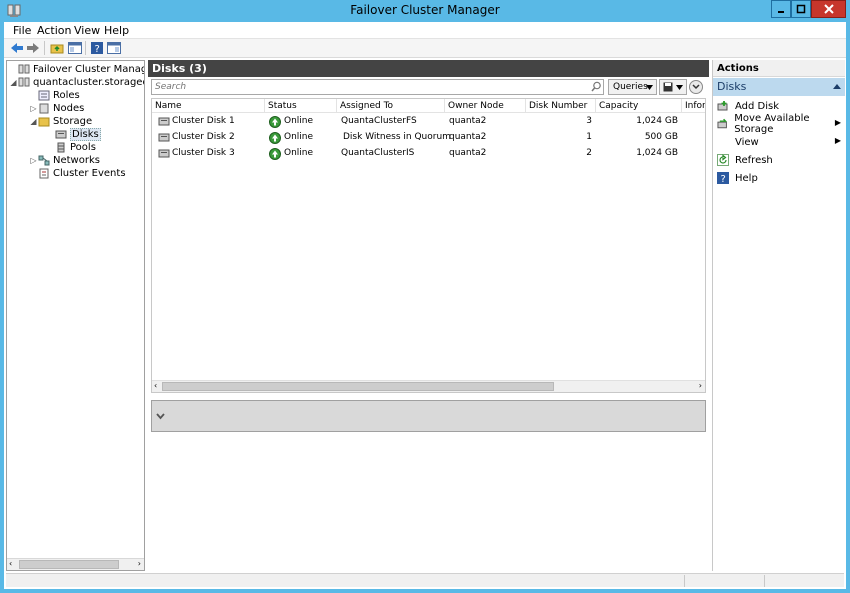 The height and width of the screenshot is (593, 850). I want to click on tree-item-label: Roles, so click(66, 95).